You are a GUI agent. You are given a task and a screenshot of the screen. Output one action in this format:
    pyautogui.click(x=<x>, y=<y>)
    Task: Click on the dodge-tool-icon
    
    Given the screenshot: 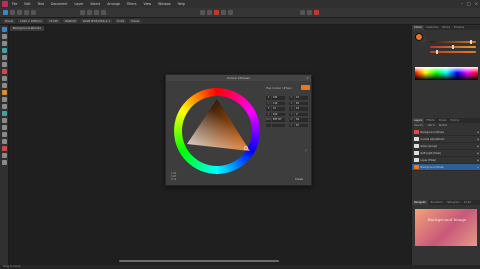 What is the action you would take?
    pyautogui.click(x=4, y=106)
    